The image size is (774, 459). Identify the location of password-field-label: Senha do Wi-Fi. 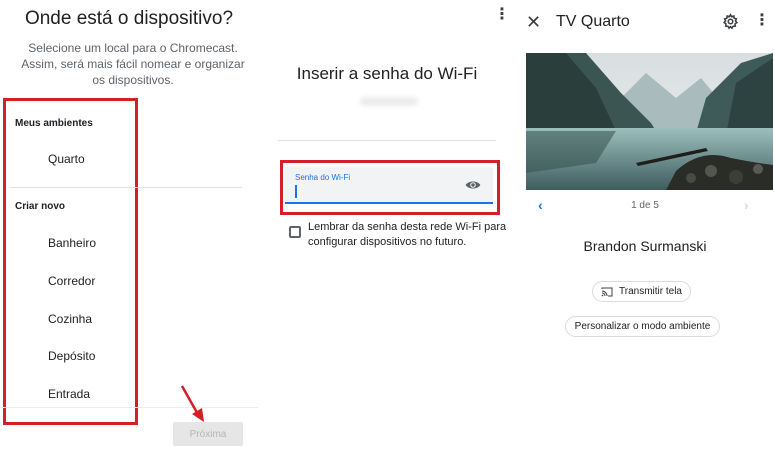
(323, 177).